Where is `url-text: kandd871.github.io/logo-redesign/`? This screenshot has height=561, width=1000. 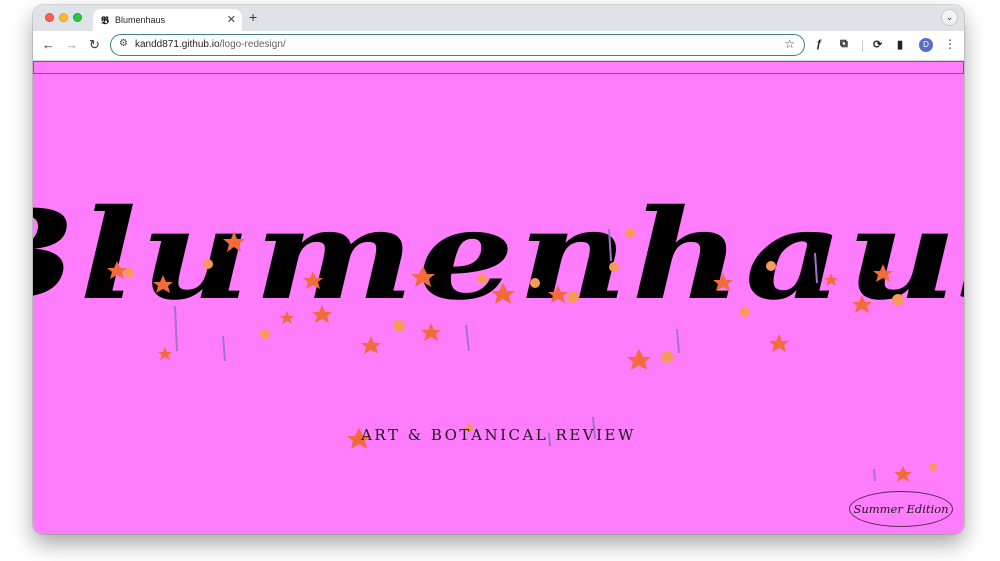
url-text: kandd871.github.io/logo-redesign/ is located at coordinates (210, 44).